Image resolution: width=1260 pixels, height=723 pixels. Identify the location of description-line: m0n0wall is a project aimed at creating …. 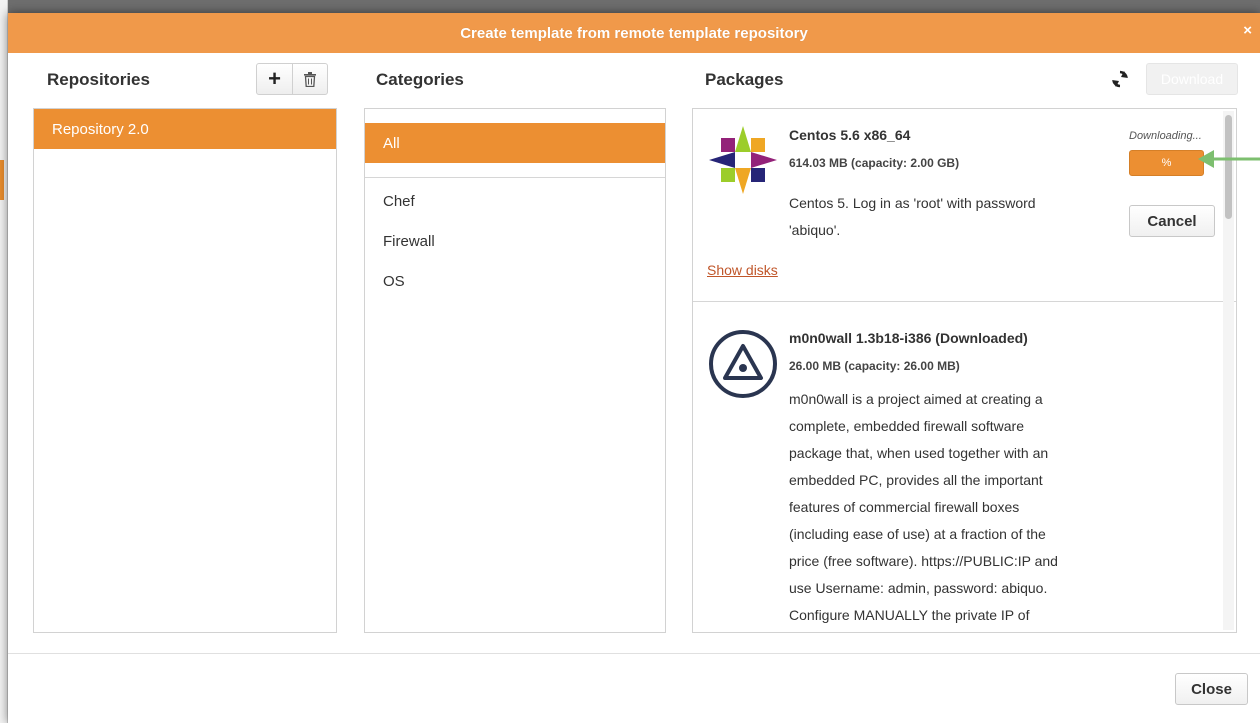
(916, 399).